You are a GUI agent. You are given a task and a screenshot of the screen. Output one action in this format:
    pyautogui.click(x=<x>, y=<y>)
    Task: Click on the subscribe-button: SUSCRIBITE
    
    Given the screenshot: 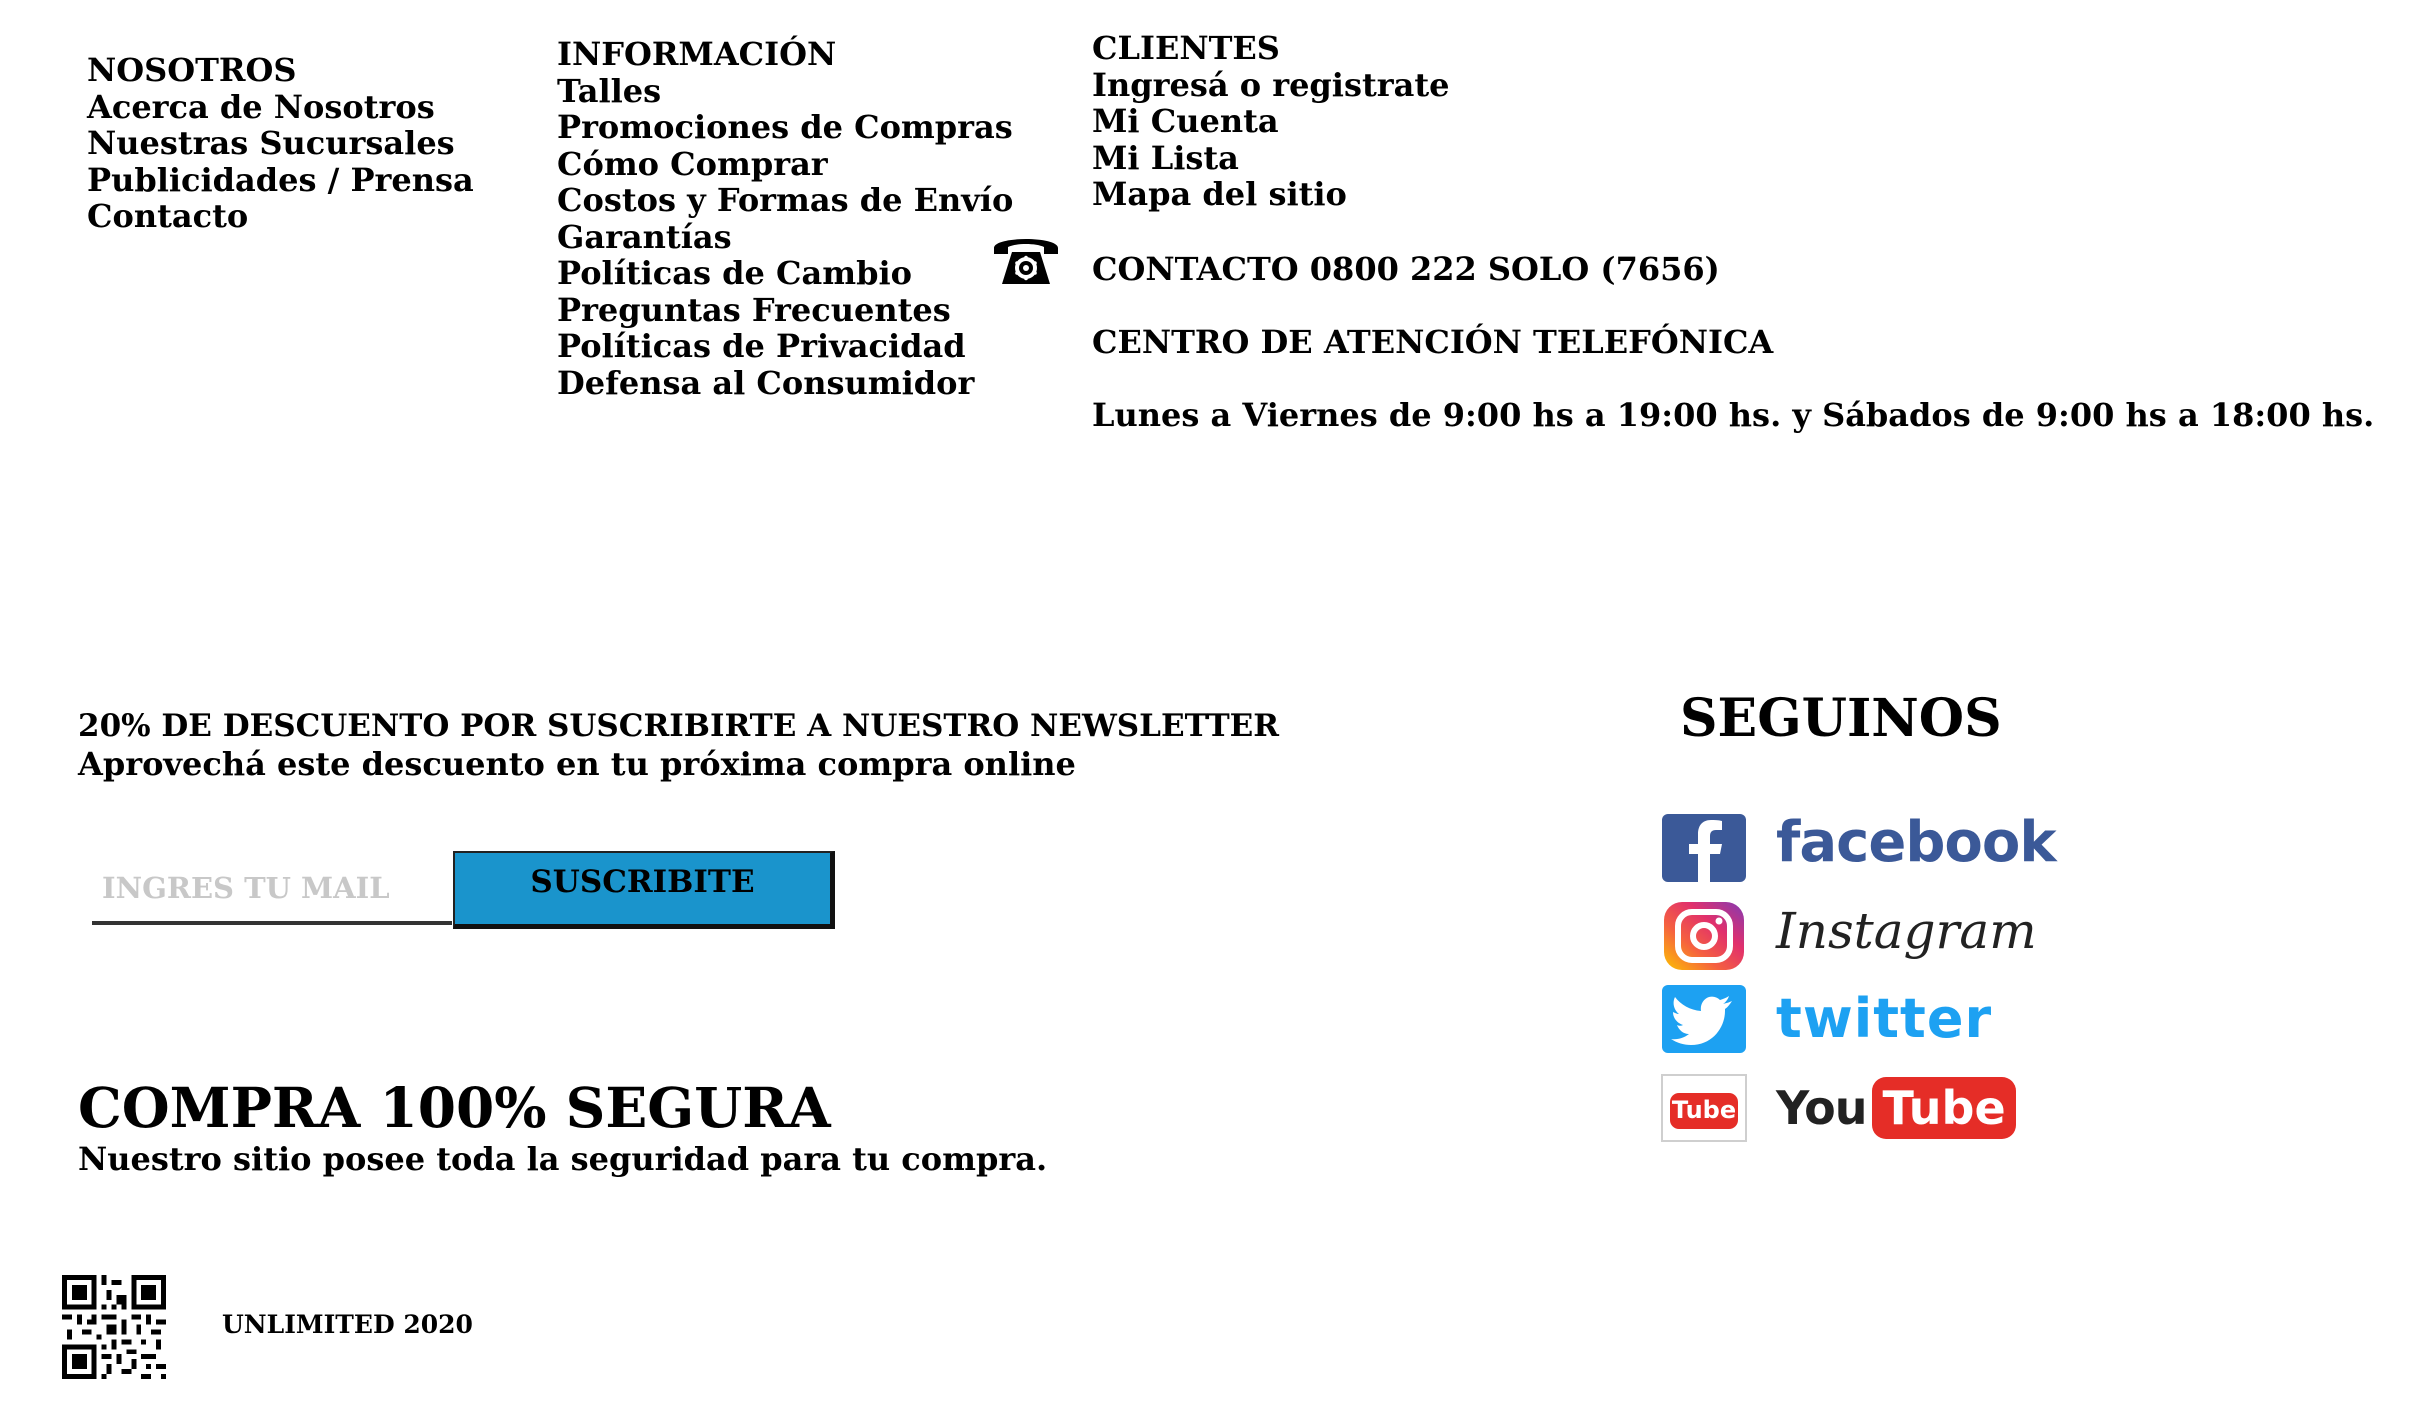 What is the action you would take?
    pyautogui.click(x=644, y=890)
    